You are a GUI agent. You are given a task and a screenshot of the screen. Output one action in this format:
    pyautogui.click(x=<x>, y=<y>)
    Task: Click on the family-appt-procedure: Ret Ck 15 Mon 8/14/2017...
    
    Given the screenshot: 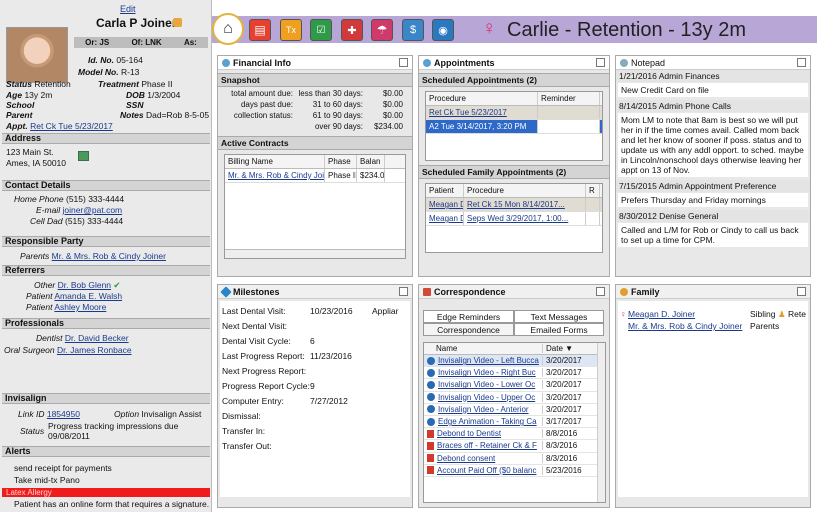 What is the action you would take?
    pyautogui.click(x=525, y=204)
    